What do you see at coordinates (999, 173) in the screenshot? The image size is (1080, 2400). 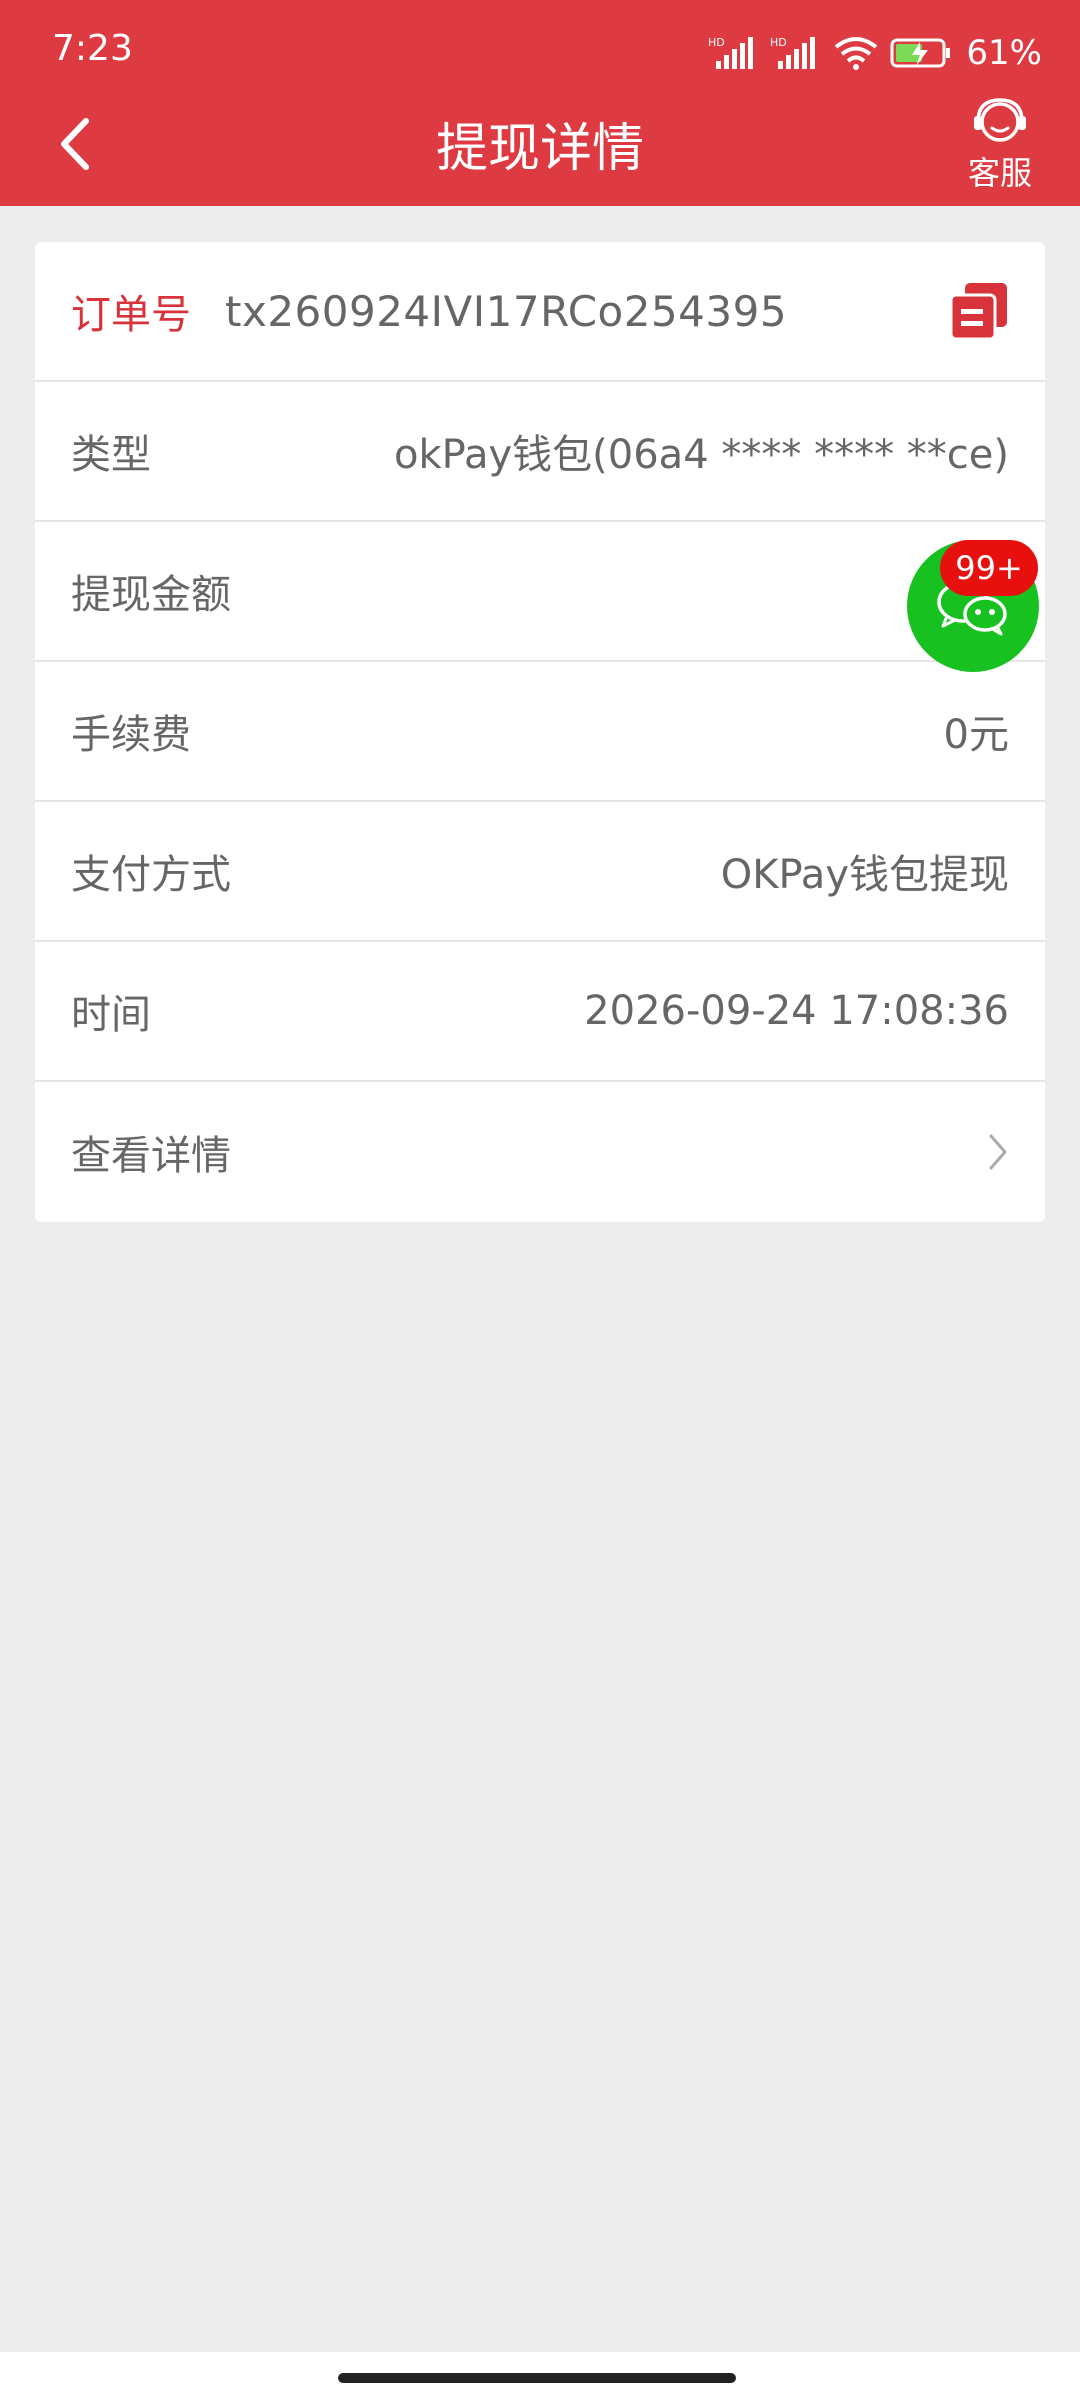 I see `customer-service-label: 客服` at bounding box center [999, 173].